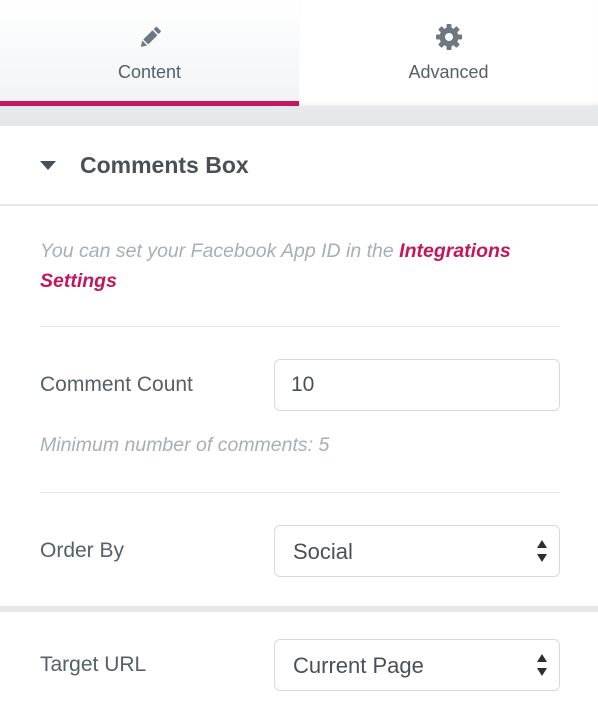  What do you see at coordinates (323, 551) in the screenshot?
I see `order-by-value: Social` at bounding box center [323, 551].